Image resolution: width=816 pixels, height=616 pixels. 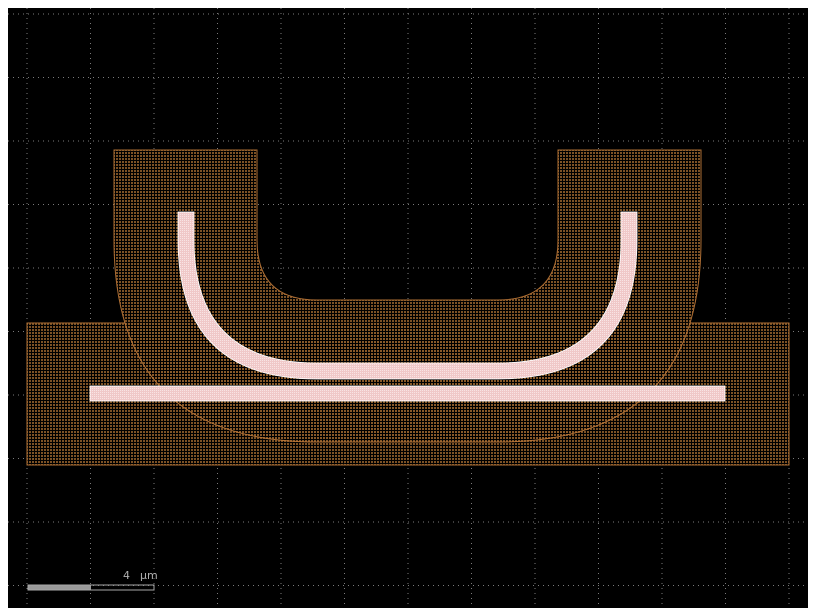 I want to click on scale-bar-unit: µm, so click(x=149, y=575).